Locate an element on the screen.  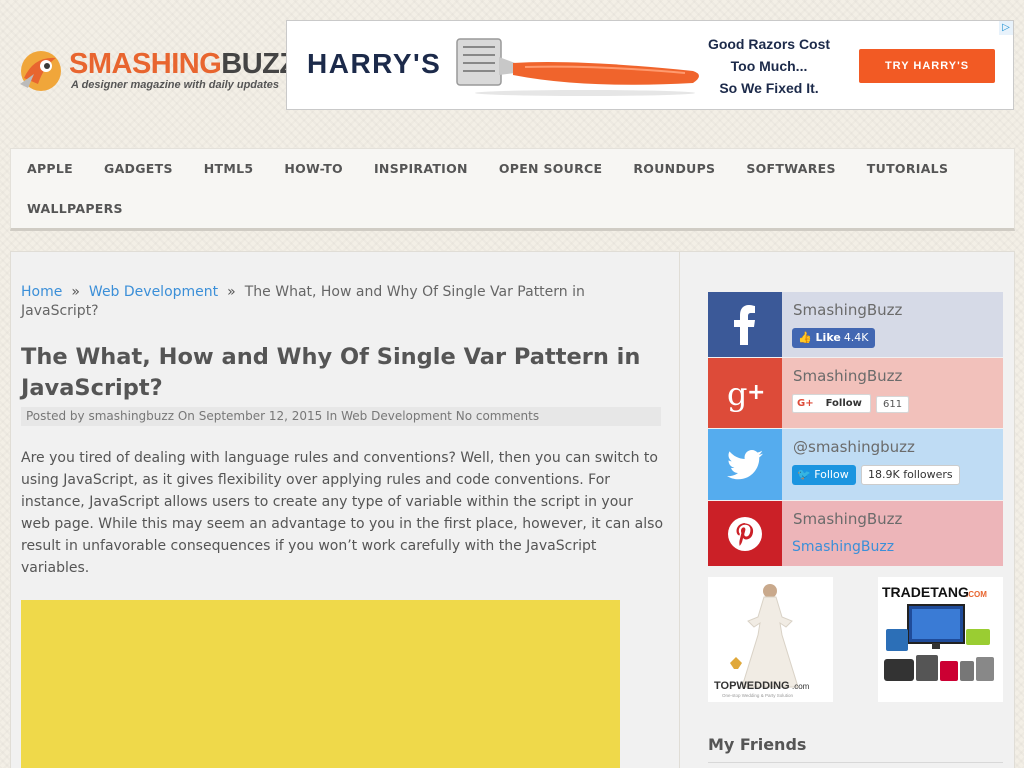
pinterest-profile-link: SmashingBuzz is located at coordinates (843, 547).